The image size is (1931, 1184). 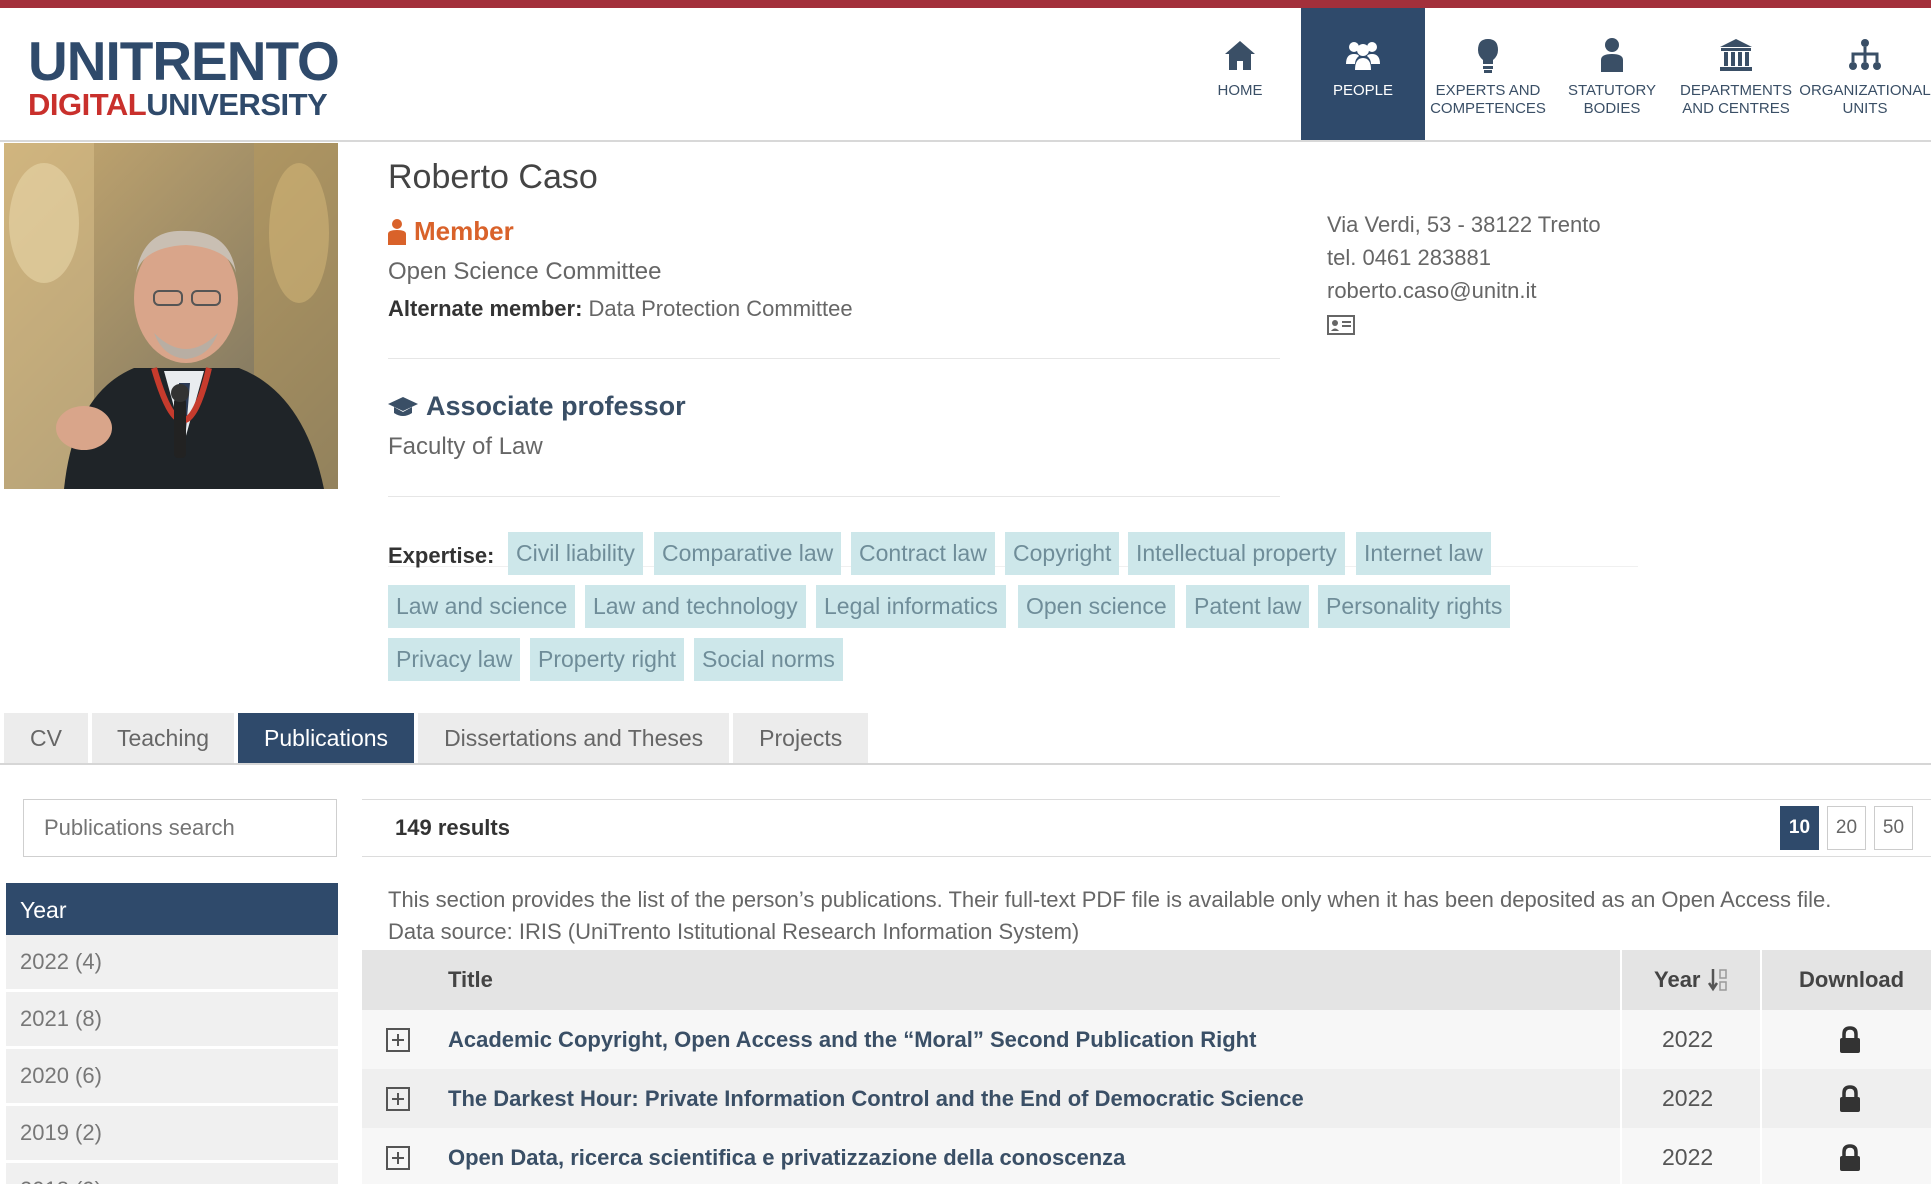 I want to click on nav-home: HOME, so click(x=1240, y=74).